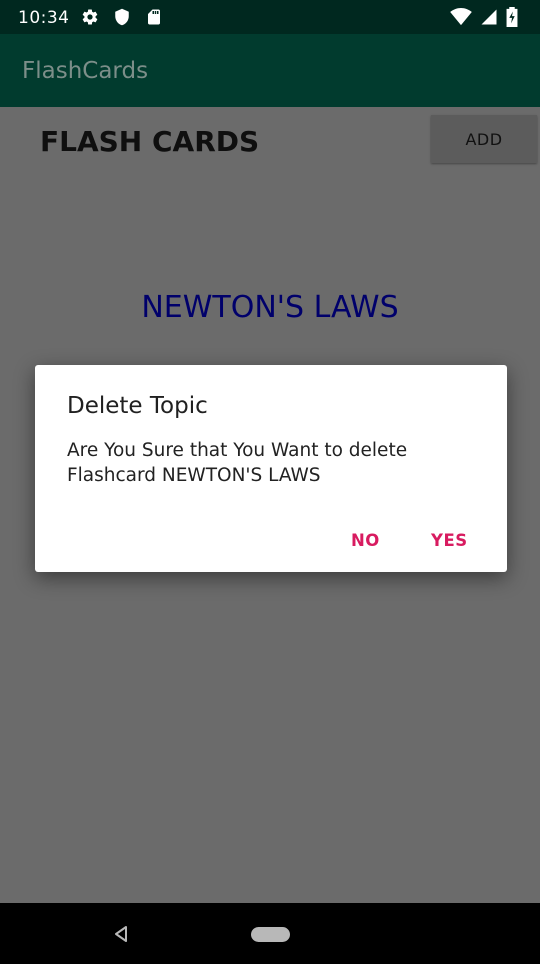  Describe the element at coordinates (270, 17) in the screenshot. I see `status-bar: 10:34` at that location.